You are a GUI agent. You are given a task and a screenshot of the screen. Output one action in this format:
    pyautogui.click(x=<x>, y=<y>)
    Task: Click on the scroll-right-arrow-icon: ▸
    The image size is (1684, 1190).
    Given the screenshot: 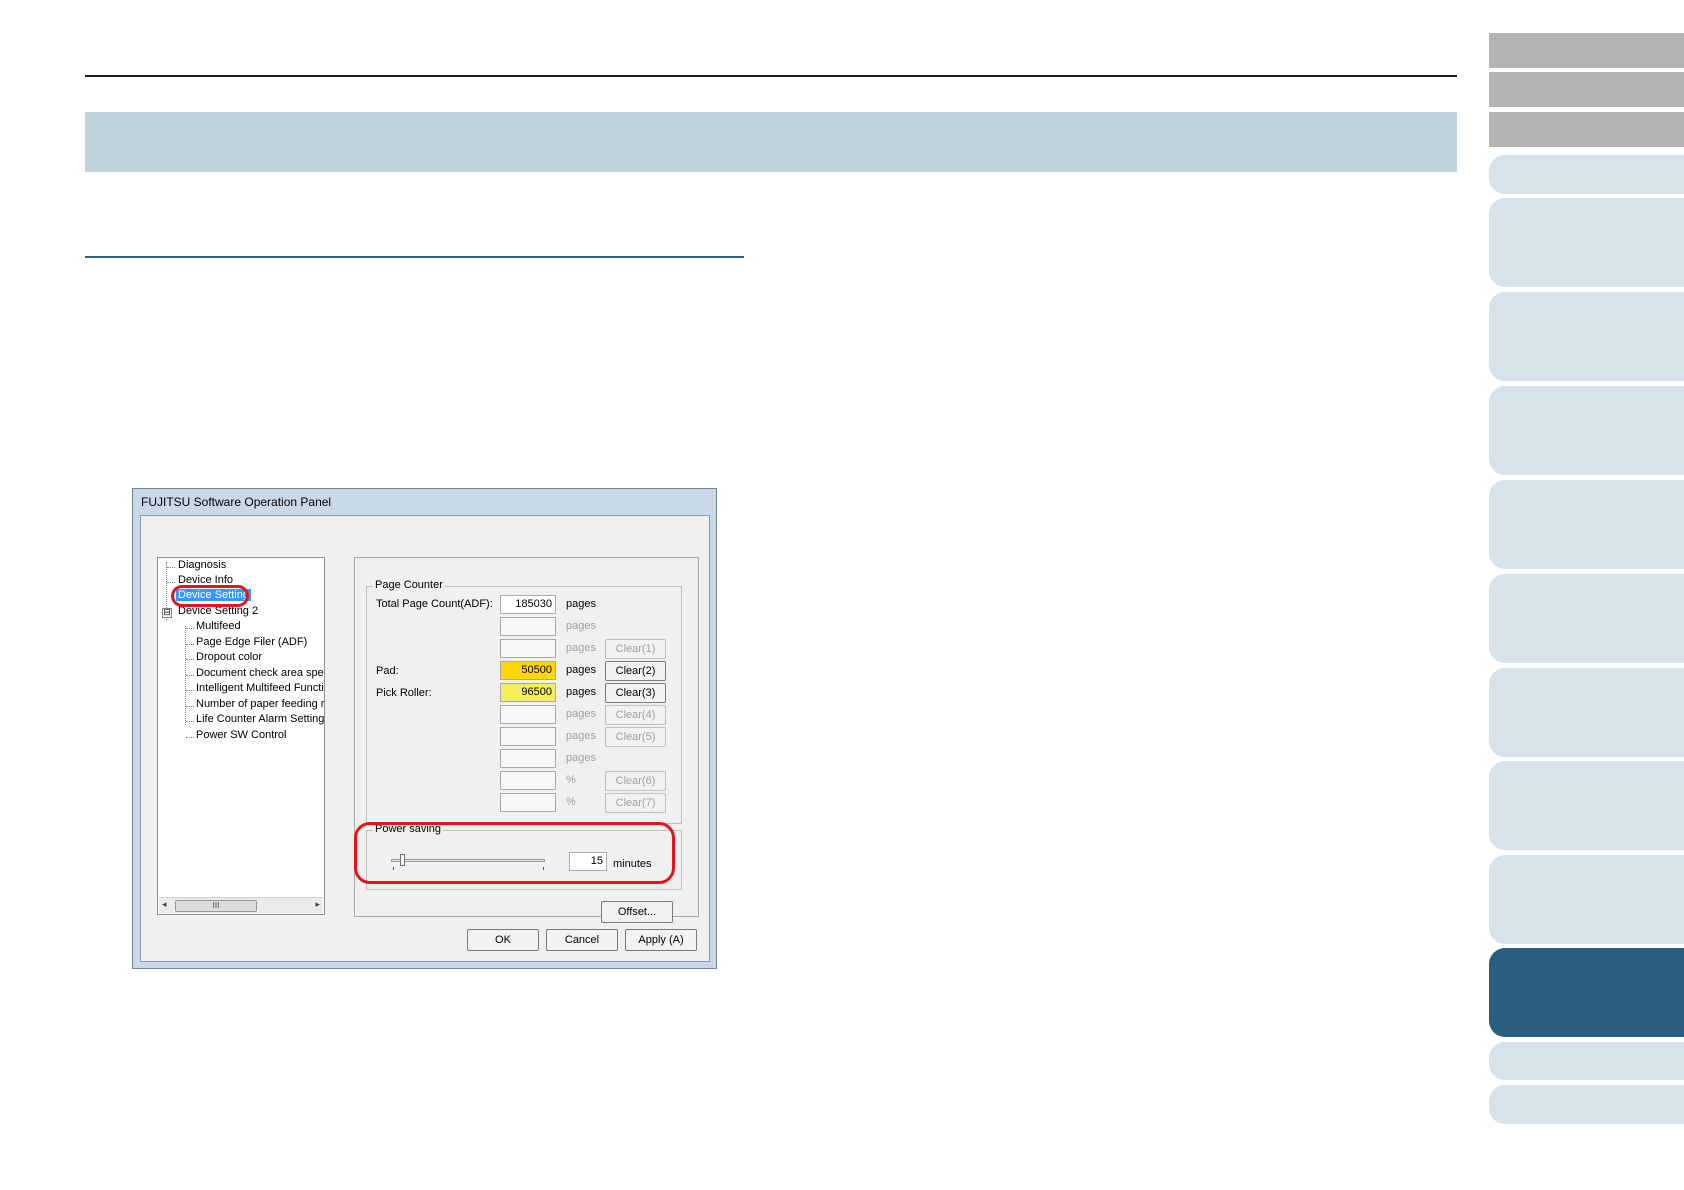 What is the action you would take?
    pyautogui.click(x=317, y=904)
    